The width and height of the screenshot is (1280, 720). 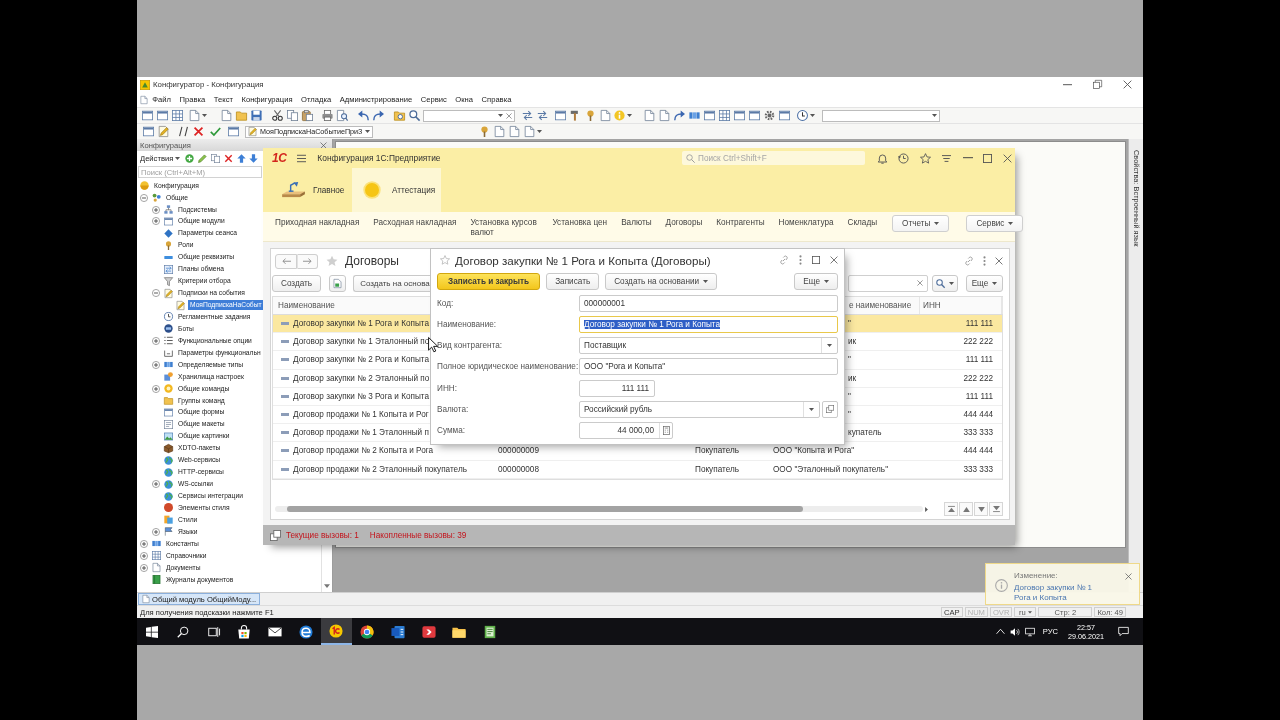 I want to click on nav-link: Контрагенты, so click(x=740, y=223).